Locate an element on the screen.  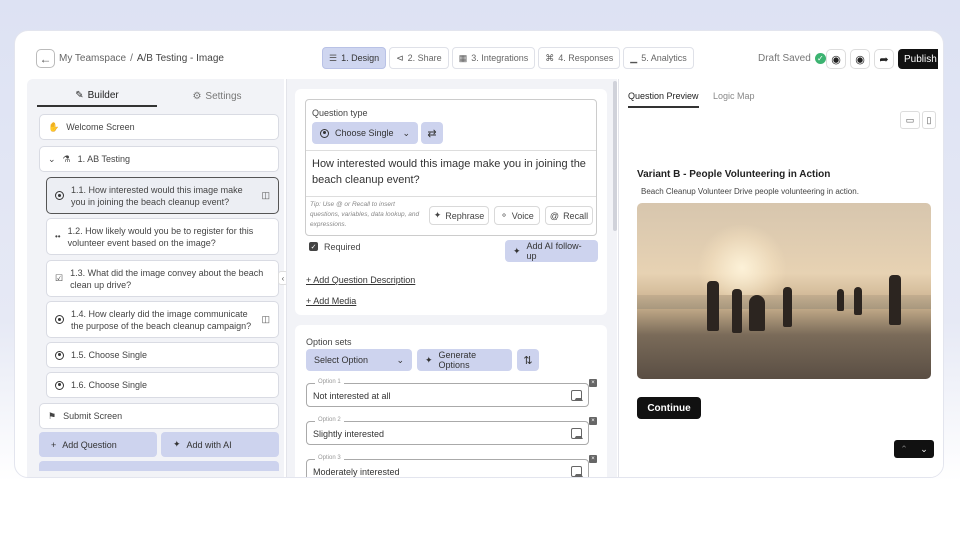
publish-button: Publish is located at coordinates (918, 59).